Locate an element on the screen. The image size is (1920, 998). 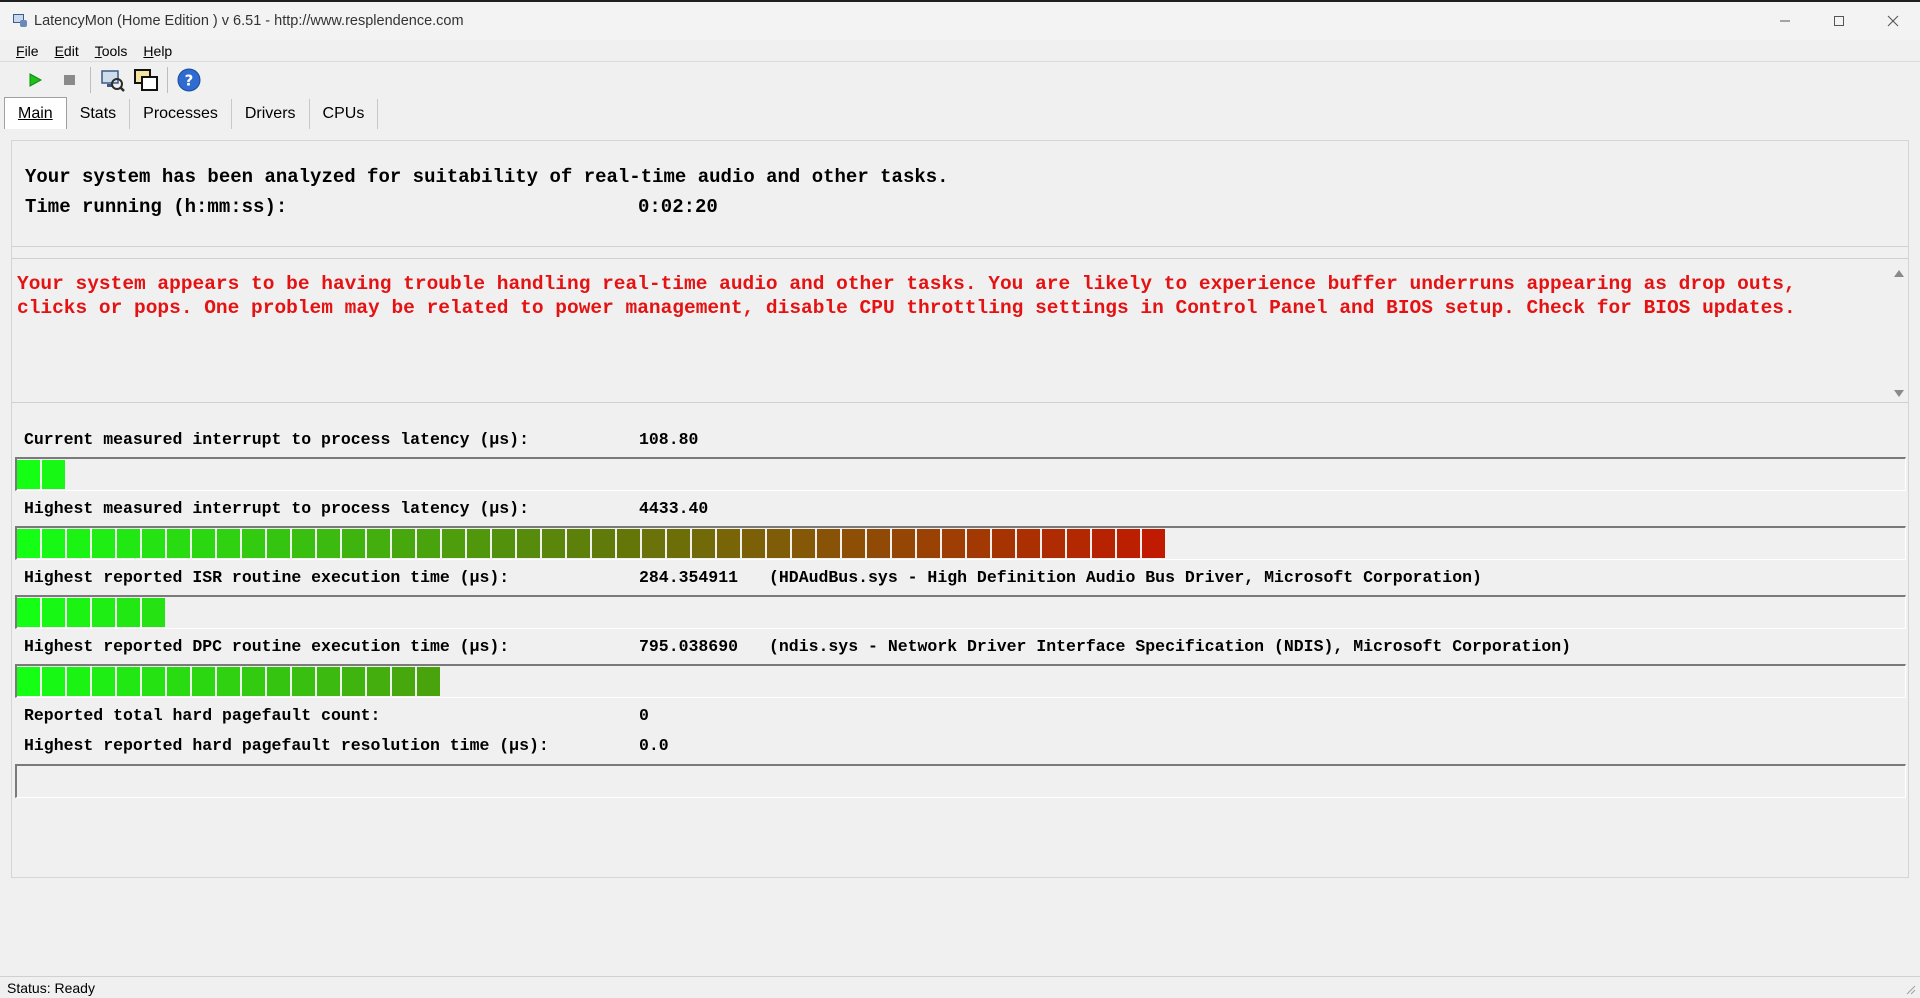
close-icon is located at coordinates (1893, 21).